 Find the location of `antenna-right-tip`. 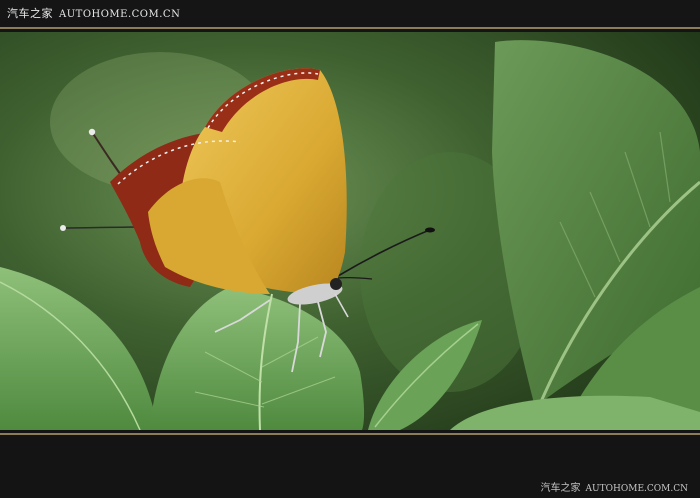

antenna-right-tip is located at coordinates (430, 230).